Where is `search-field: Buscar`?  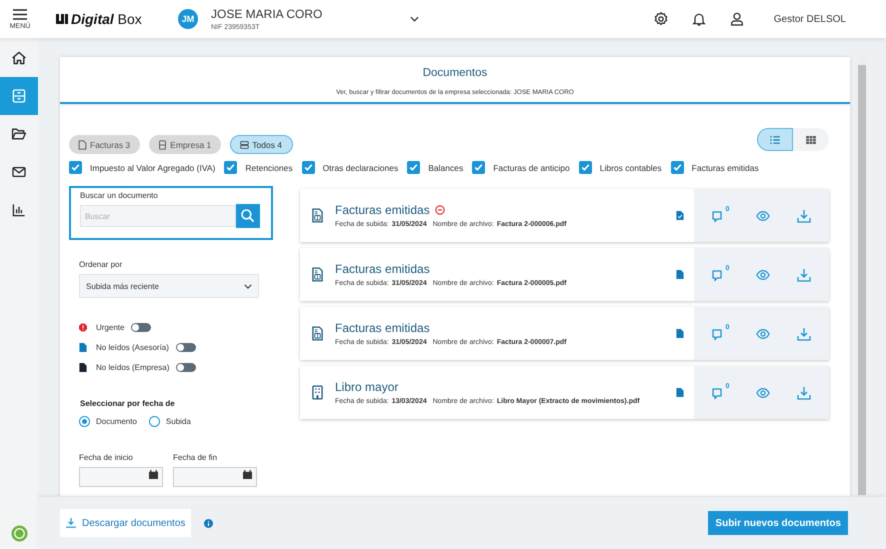 search-field: Buscar is located at coordinates (158, 216).